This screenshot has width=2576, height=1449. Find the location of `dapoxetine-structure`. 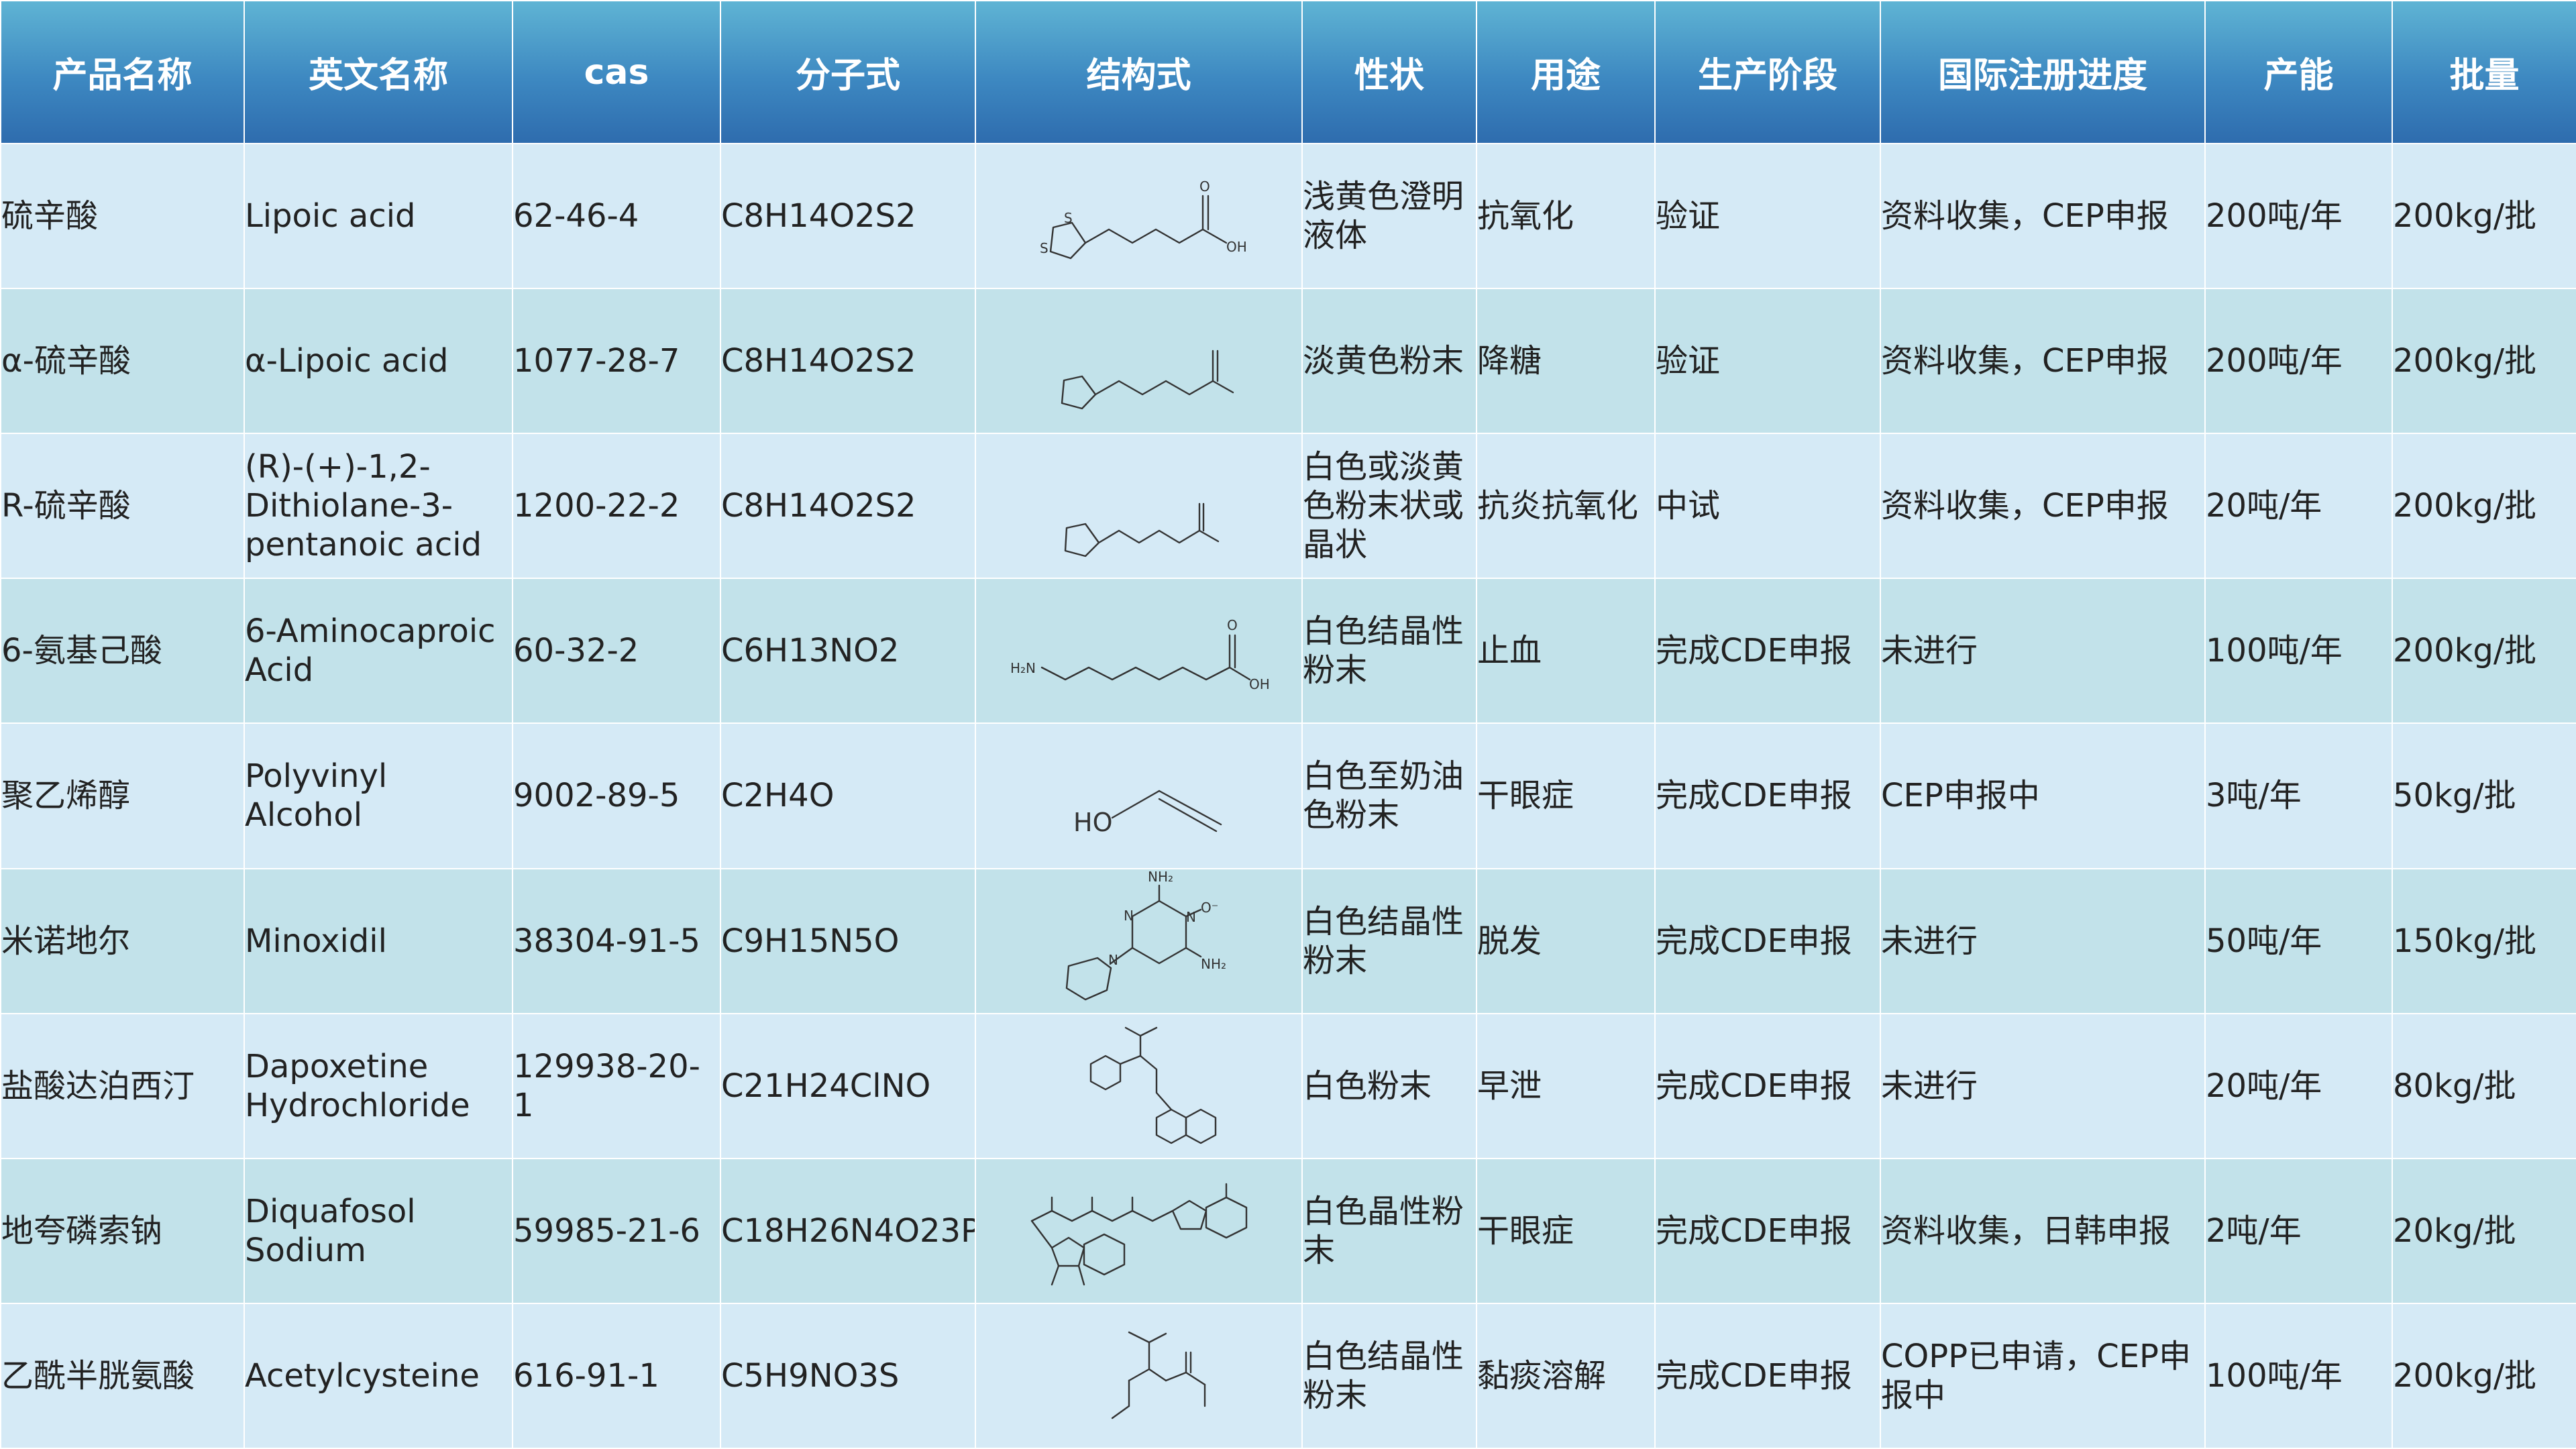

dapoxetine-structure is located at coordinates (1152, 1085).